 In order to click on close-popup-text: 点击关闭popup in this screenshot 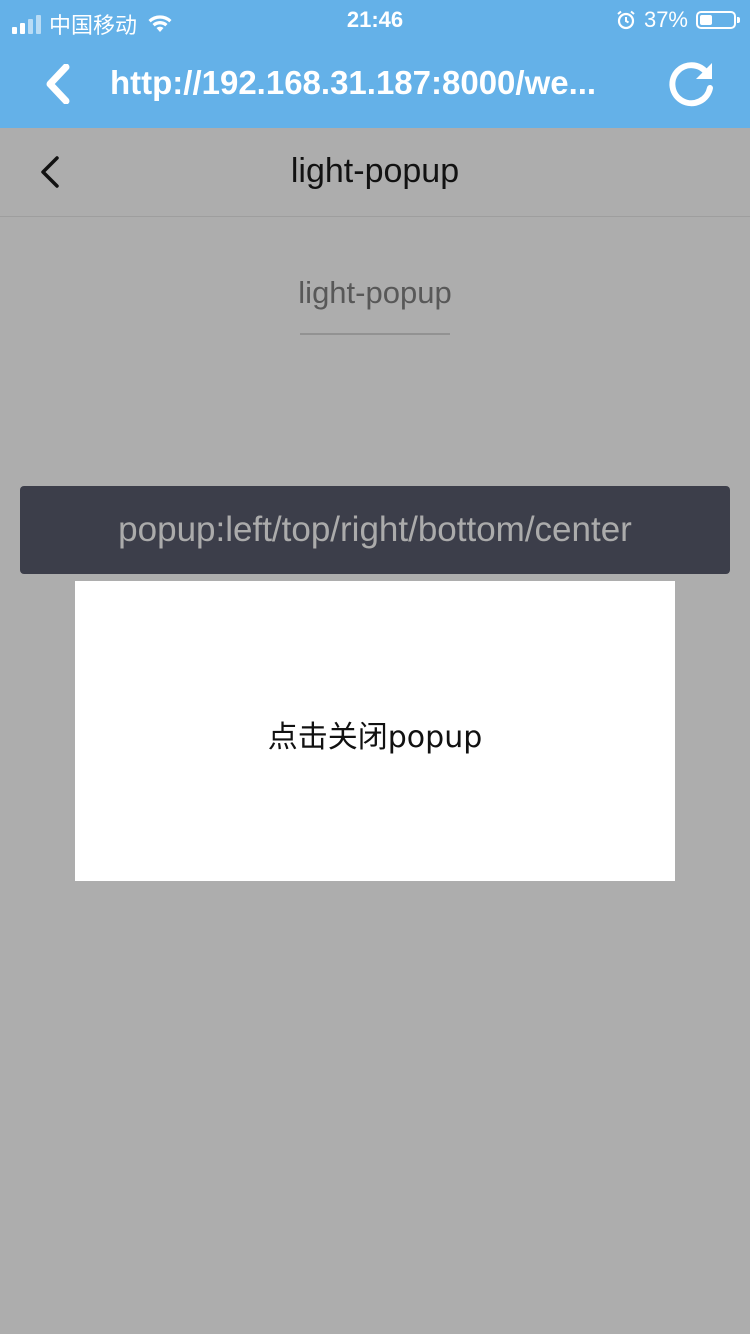, I will do `click(375, 734)`.